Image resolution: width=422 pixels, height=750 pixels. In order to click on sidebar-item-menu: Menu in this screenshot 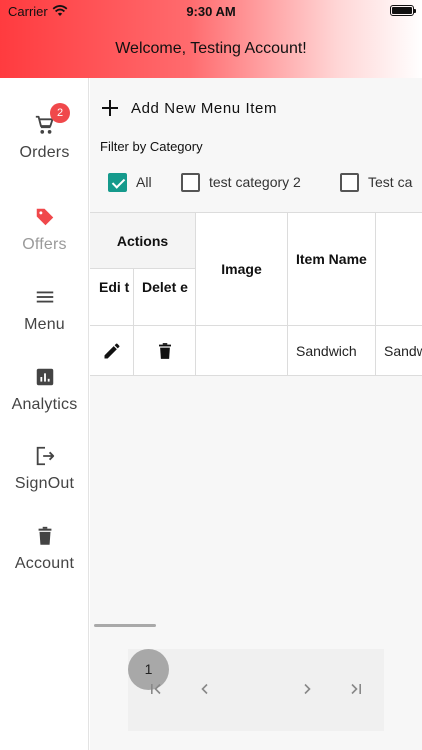, I will do `click(44, 321)`.